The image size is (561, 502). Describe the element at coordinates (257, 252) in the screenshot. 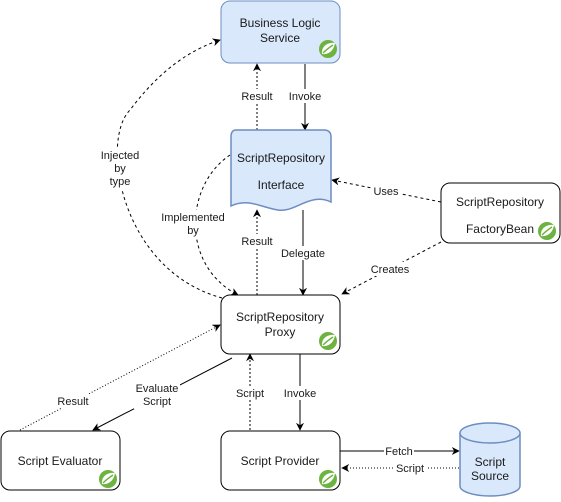

I see `edge-proxy-to-interface-result: Result` at that location.